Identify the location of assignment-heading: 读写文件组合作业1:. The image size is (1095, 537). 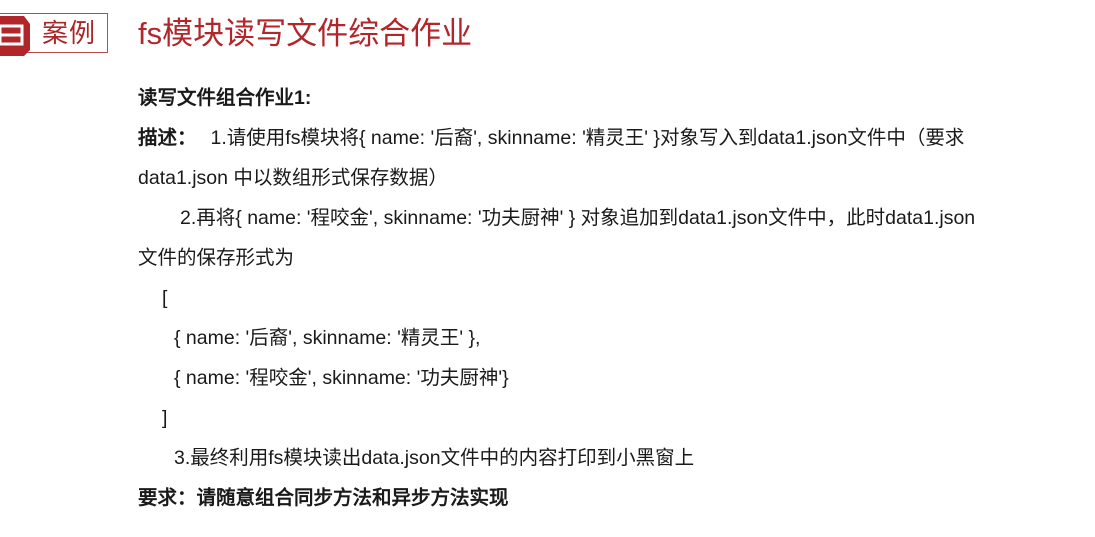
(225, 98).